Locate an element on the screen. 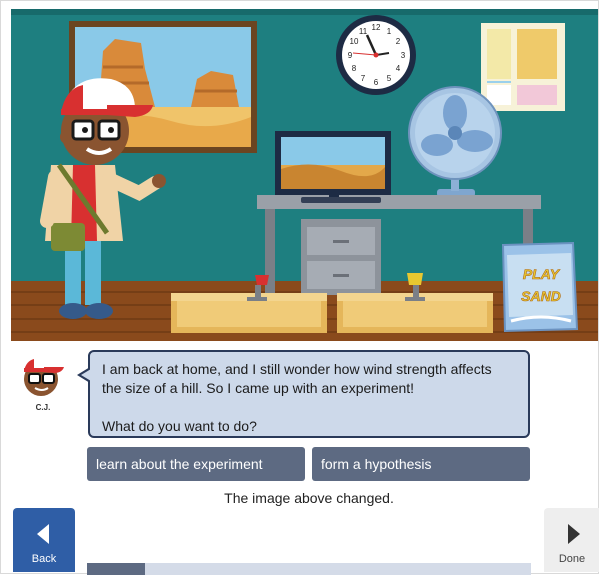 The height and width of the screenshot is (575, 599). status-message: The image above changed. is located at coordinates (309, 498).